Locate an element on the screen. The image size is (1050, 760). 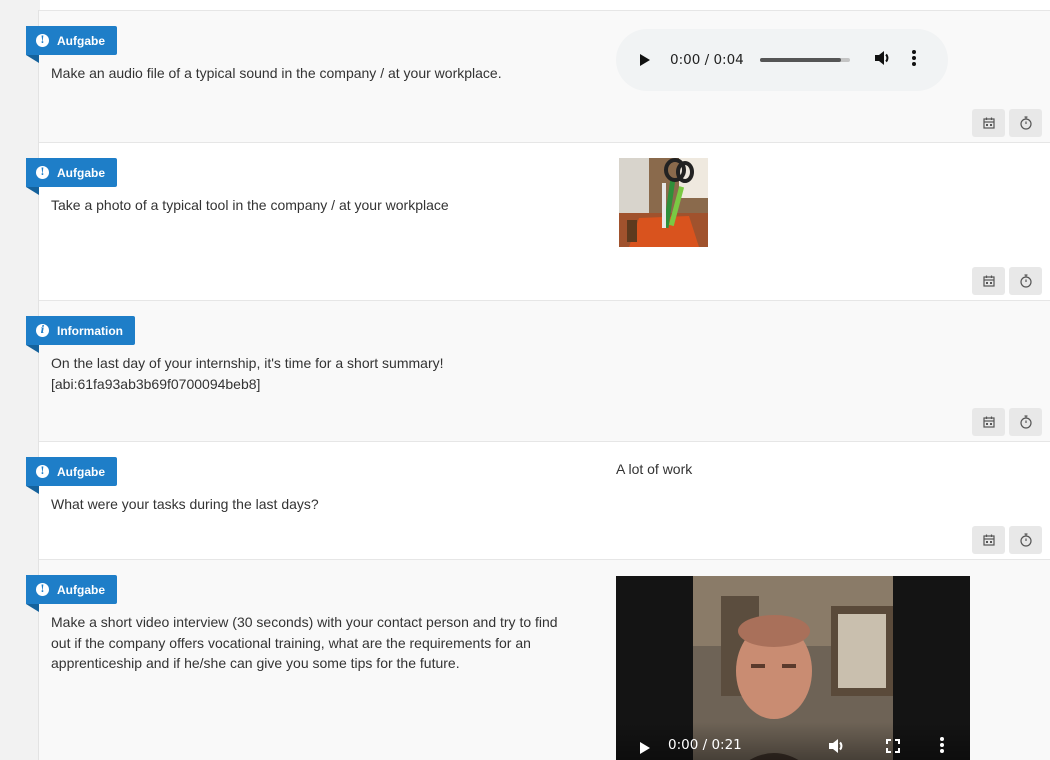
video-player: 0:00 / 0:21 is located at coordinates (793, 668).